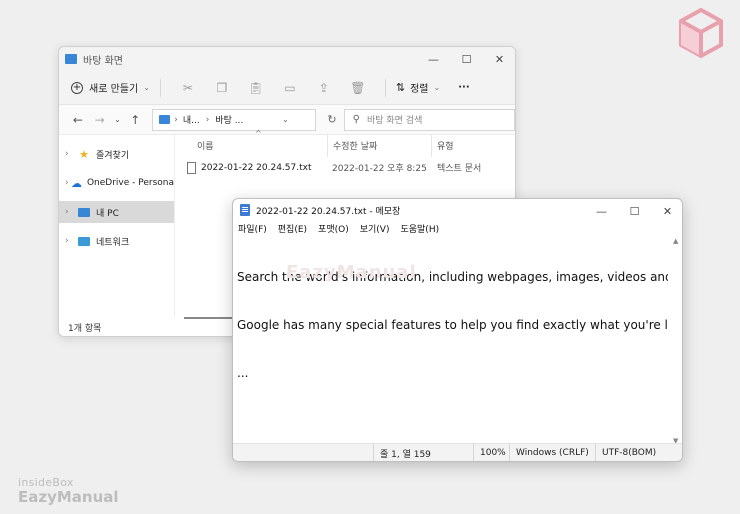 The height and width of the screenshot is (514, 740). I want to click on sidebar-item-label: 즐겨찾기, so click(113, 155).